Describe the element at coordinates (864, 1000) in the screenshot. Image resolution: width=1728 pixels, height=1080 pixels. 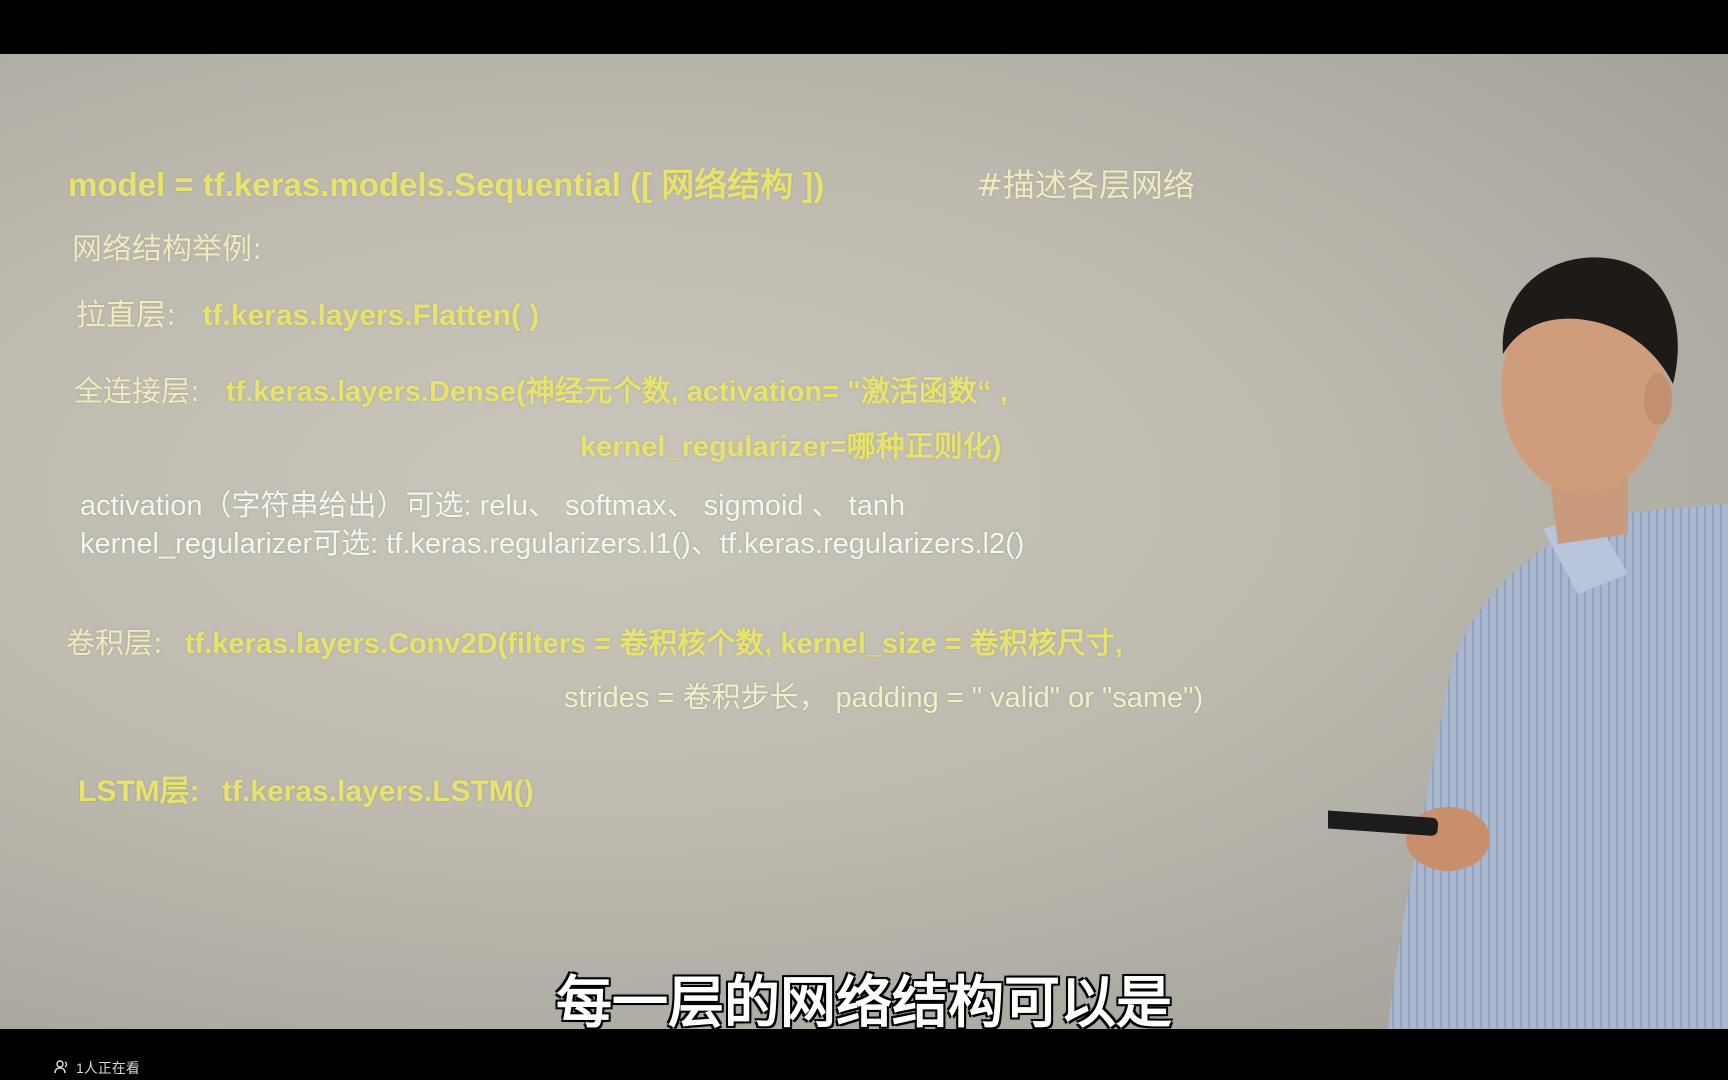
I see `subtitle: 每一层的网络结构可以是` at that location.